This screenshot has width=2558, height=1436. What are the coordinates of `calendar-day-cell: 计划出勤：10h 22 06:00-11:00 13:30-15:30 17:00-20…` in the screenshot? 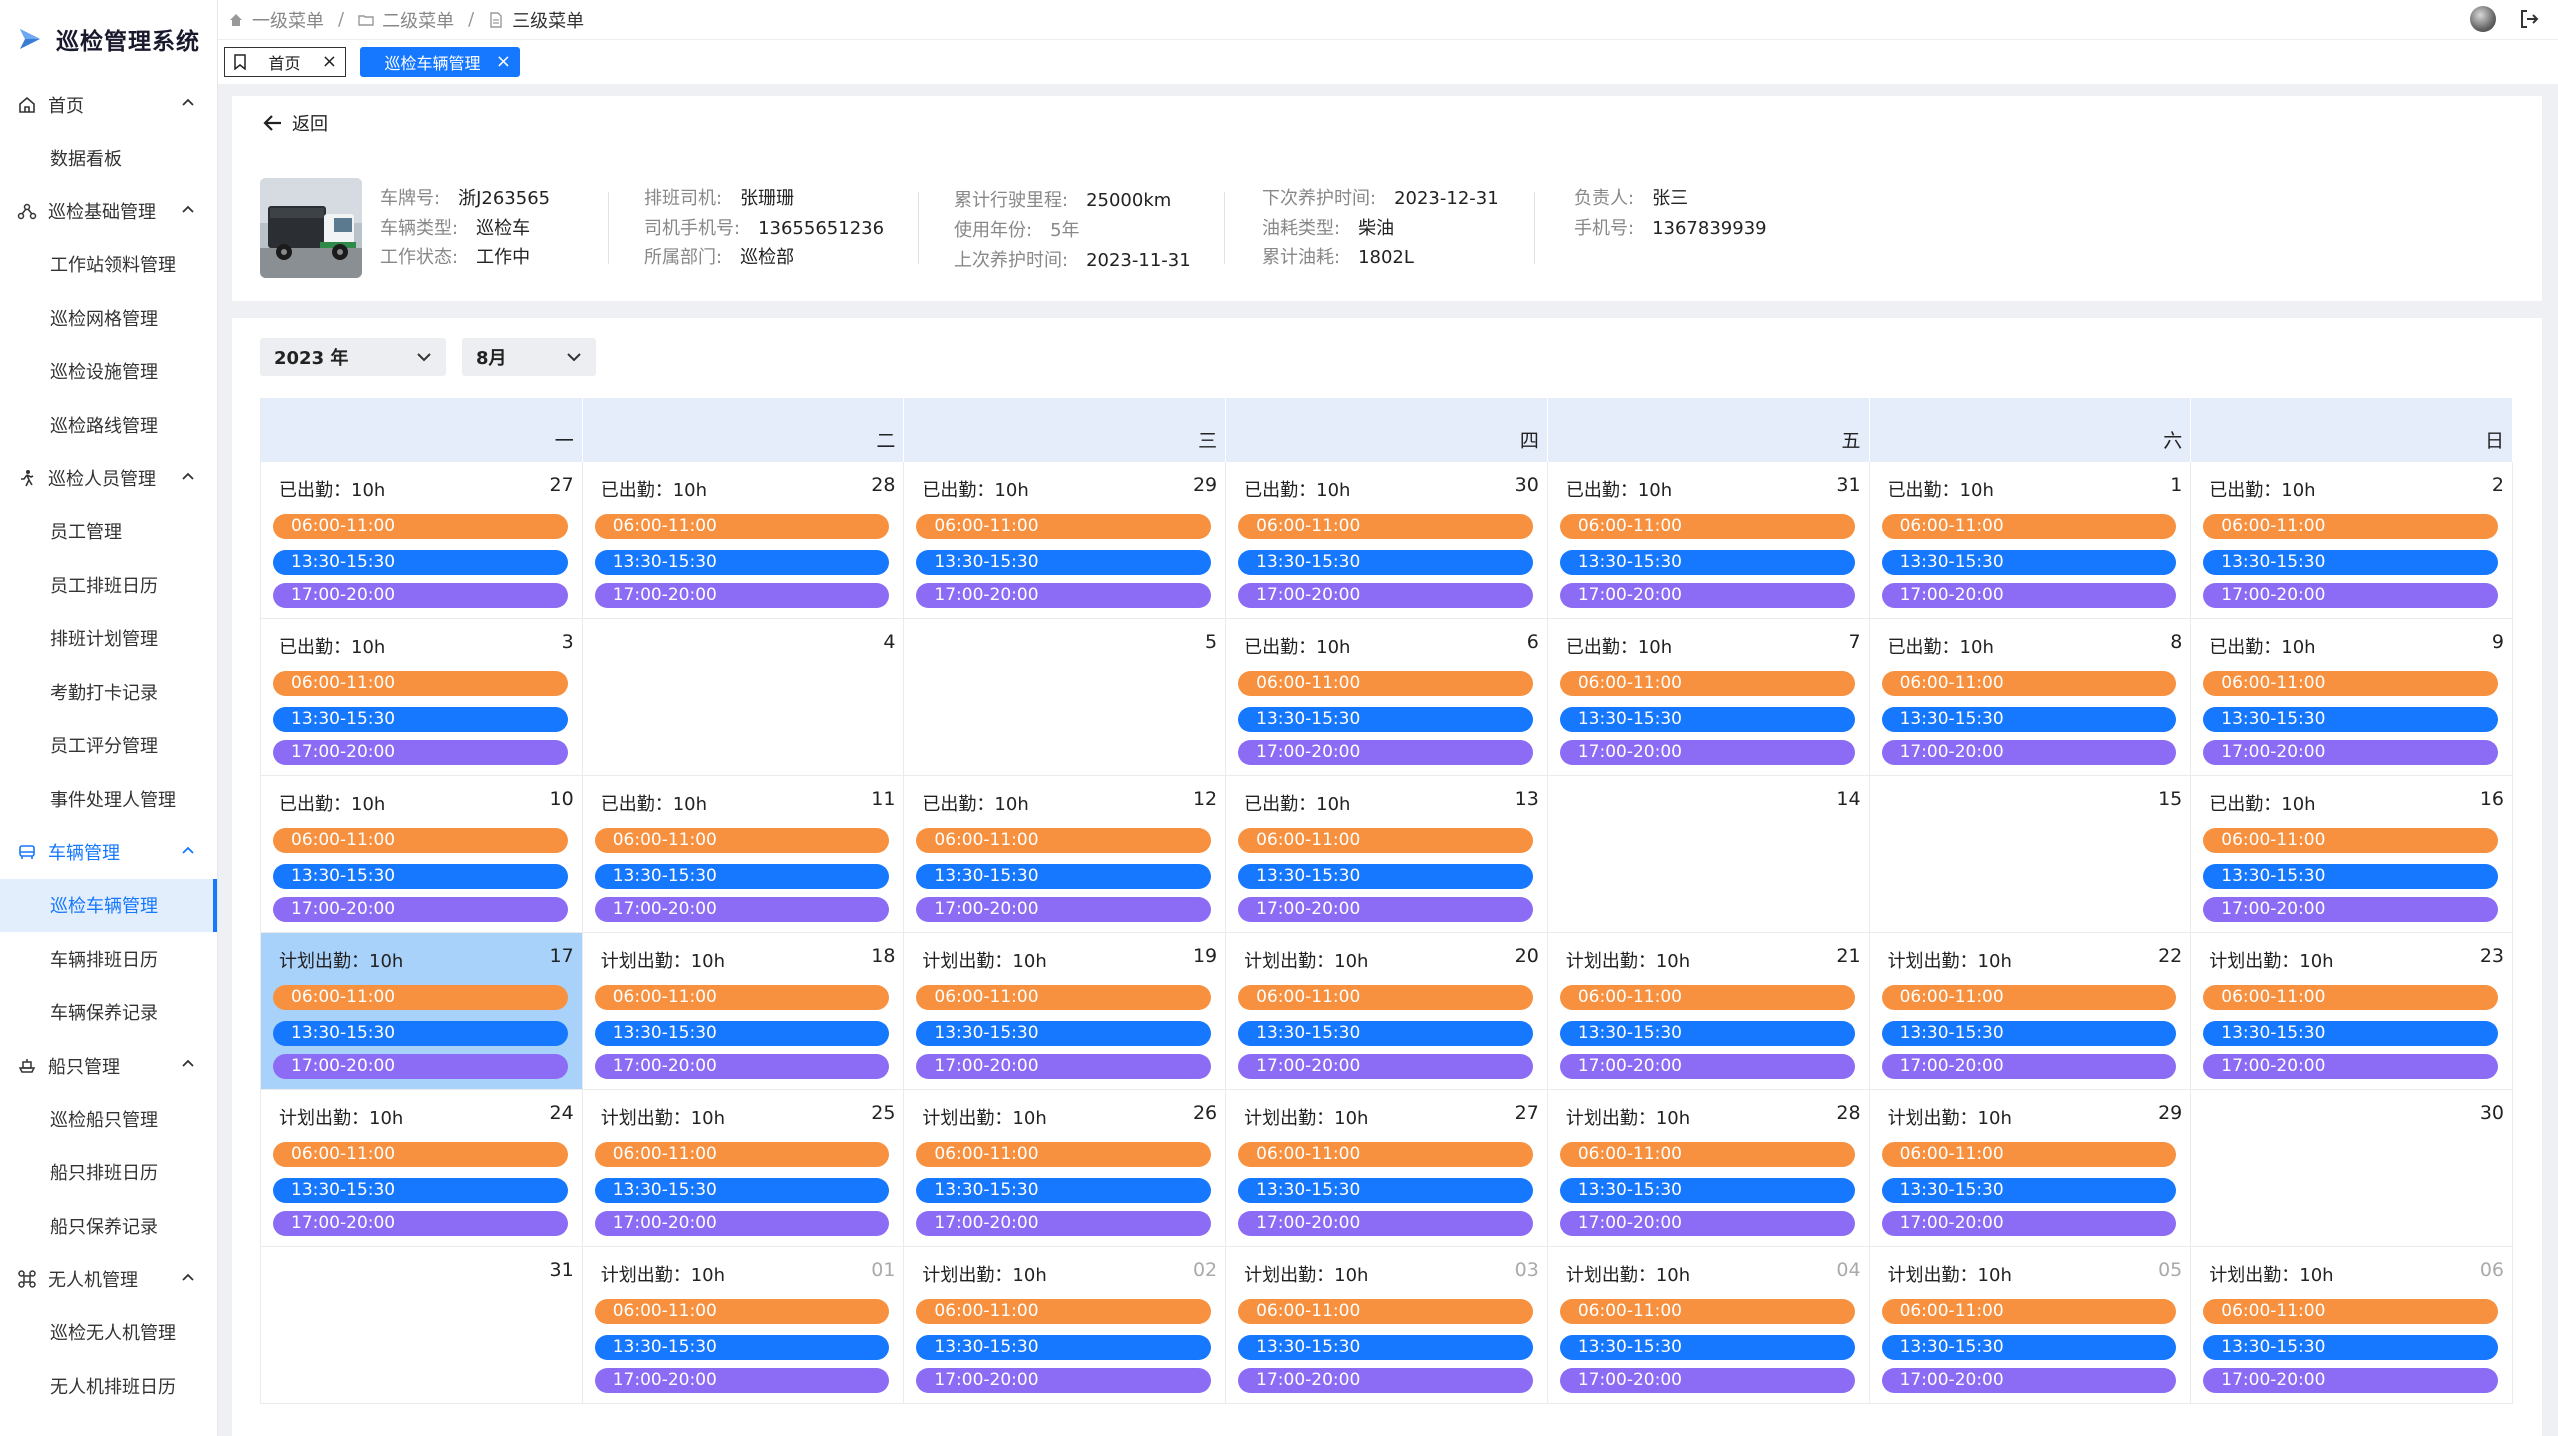 It's located at (2030, 1011).